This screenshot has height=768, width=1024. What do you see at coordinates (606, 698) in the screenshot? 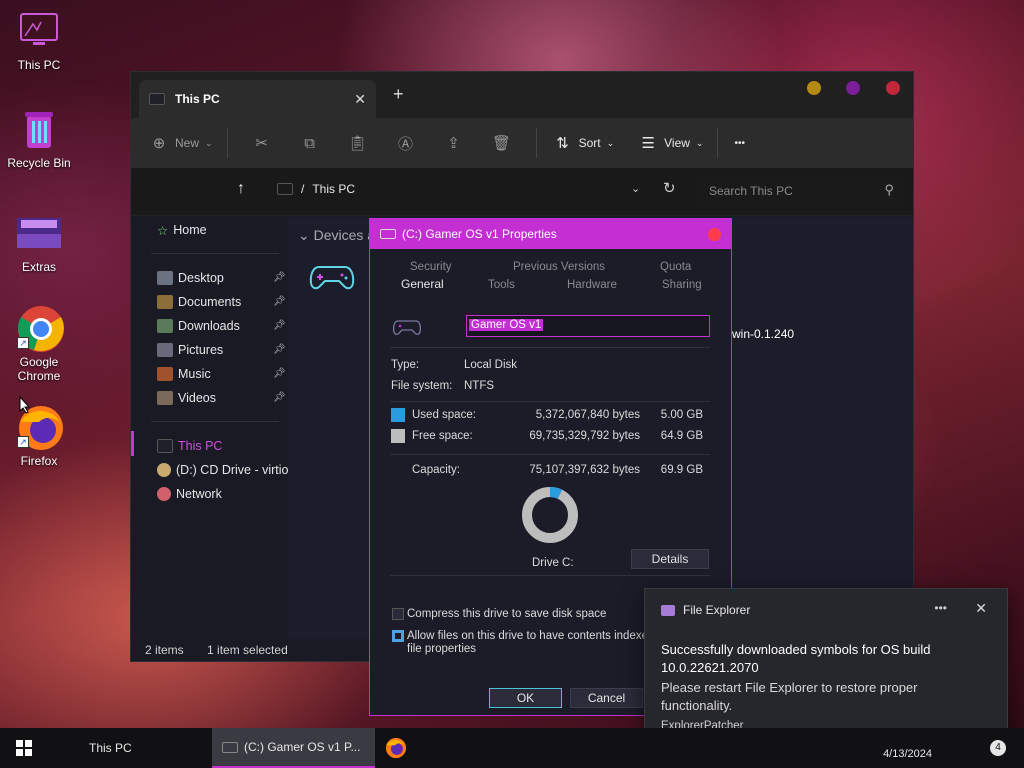
I see `cancel-button: Cancel` at bounding box center [606, 698].